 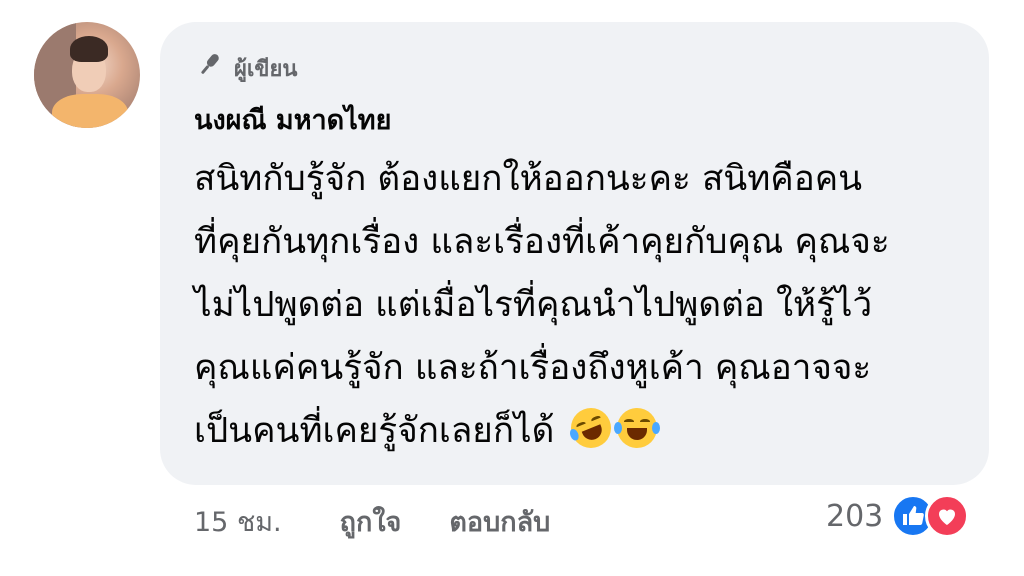 I want to click on author-badge: ผู้เขียน, so click(x=245, y=68).